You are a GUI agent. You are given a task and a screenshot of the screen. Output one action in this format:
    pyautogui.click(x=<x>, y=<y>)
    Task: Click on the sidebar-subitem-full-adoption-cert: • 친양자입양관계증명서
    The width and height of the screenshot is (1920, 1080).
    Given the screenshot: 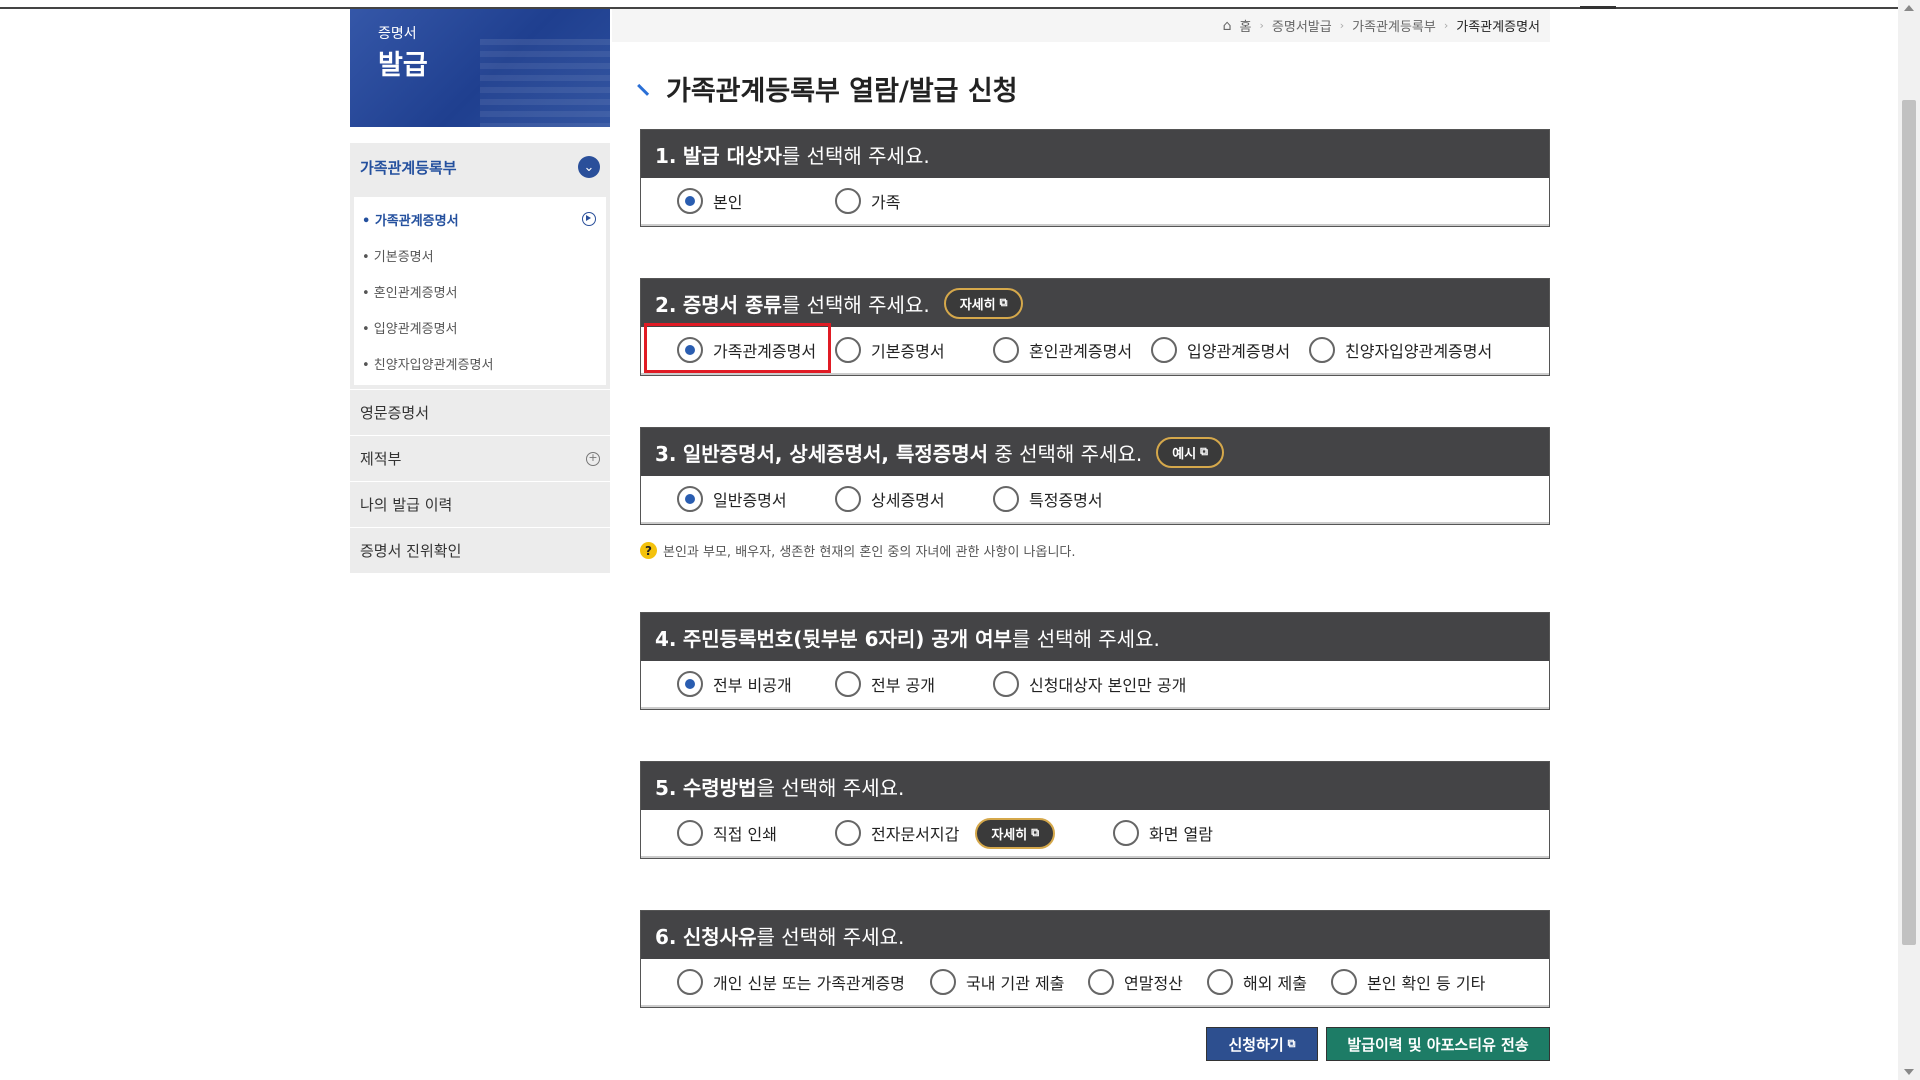 What is the action you would take?
    pyautogui.click(x=480, y=363)
    